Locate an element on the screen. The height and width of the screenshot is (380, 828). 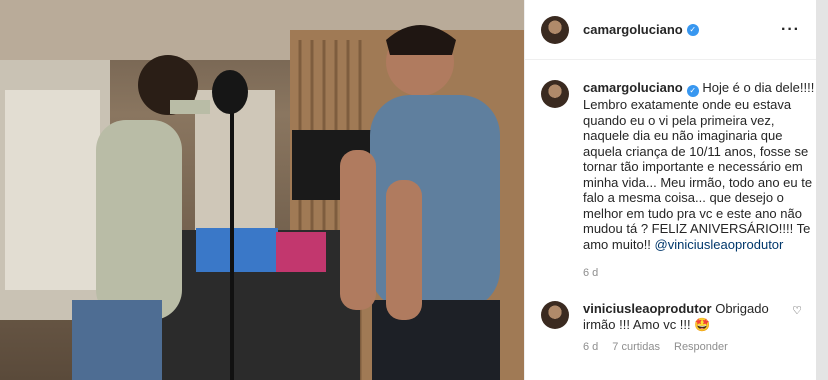
page-edge is located at coordinates (822, 190).